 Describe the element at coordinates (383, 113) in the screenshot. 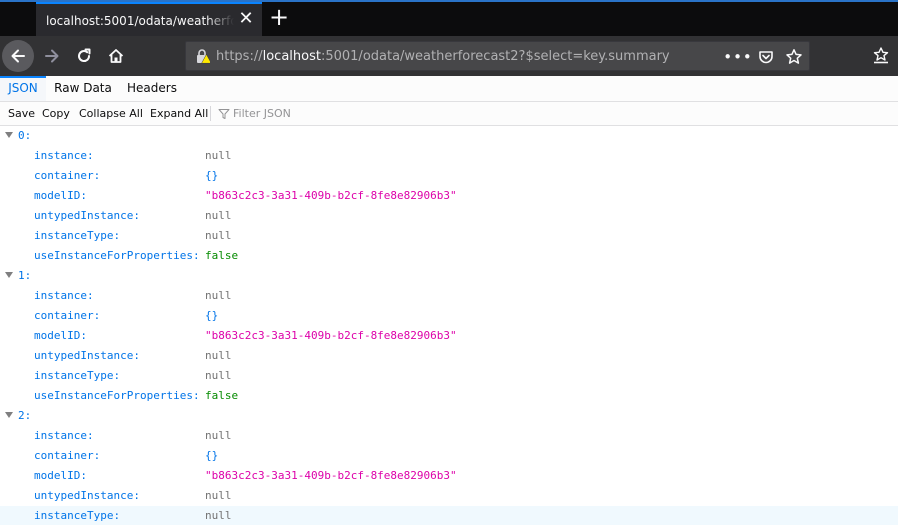

I see `filter-json-input` at that location.